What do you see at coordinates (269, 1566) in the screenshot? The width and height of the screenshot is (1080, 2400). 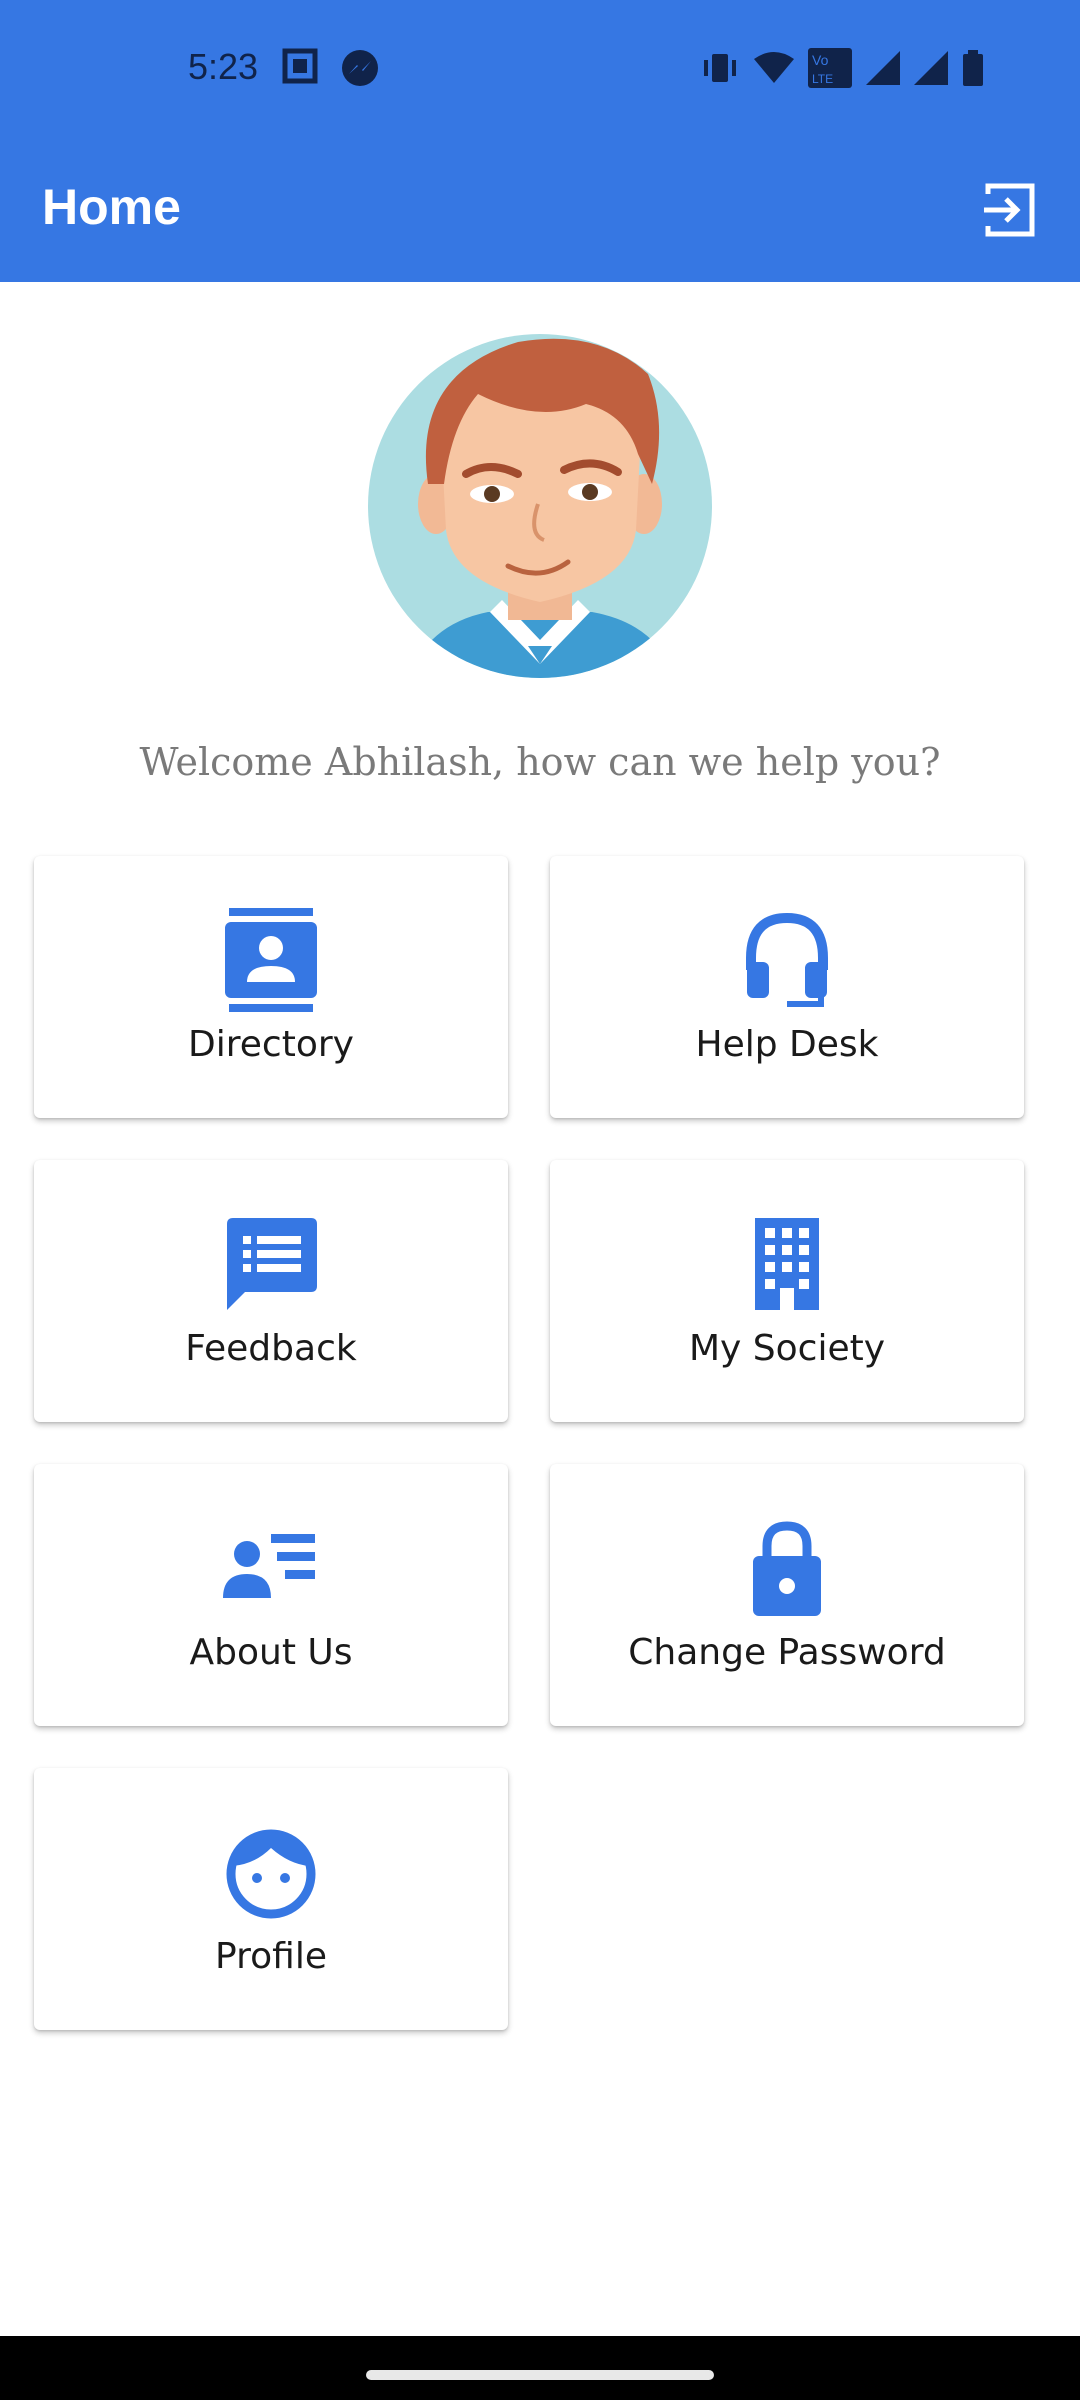 I see `person-list-icon` at bounding box center [269, 1566].